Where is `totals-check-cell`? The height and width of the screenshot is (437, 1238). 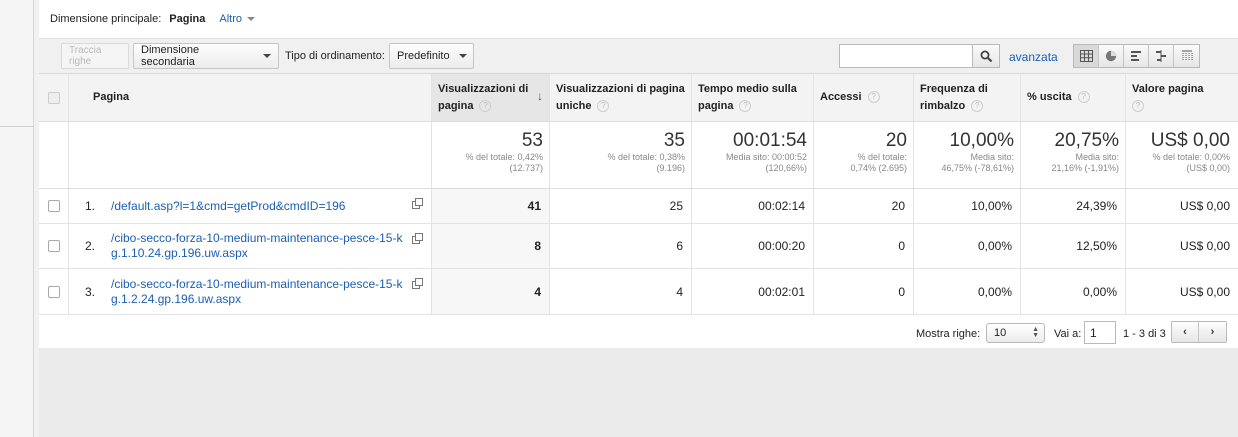 totals-check-cell is located at coordinates (54, 155).